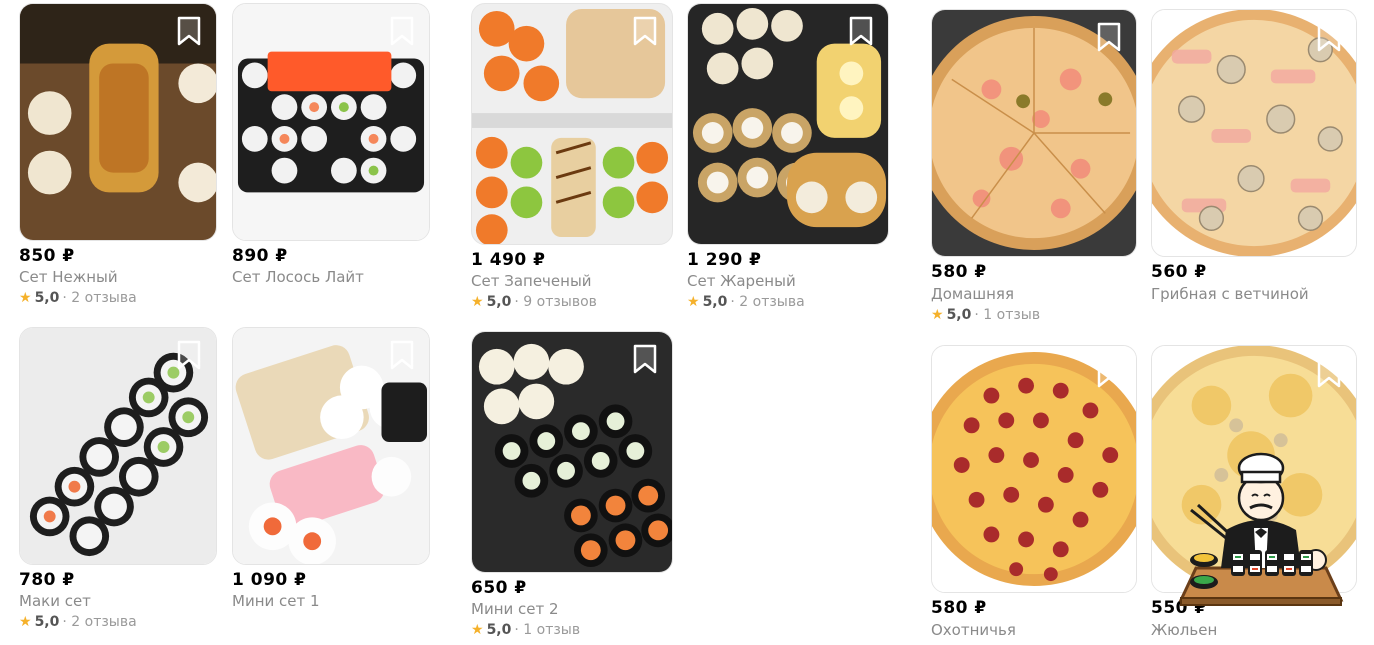 This screenshot has height=645, width=1374. What do you see at coordinates (68, 277) in the screenshot?
I see `product-name: Сет Нежный` at bounding box center [68, 277].